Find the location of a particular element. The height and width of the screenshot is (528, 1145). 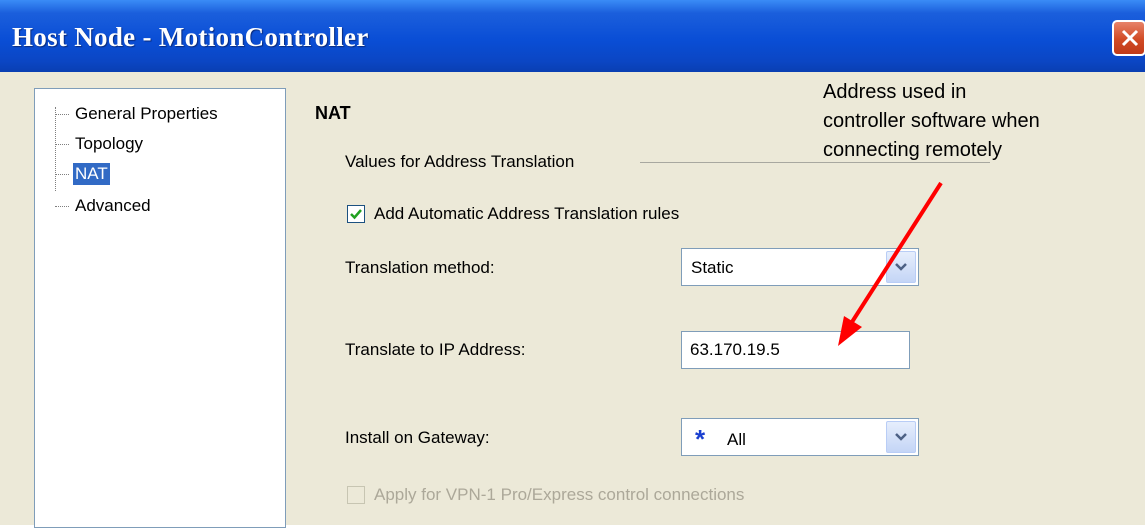

tree-item-label: Topology is located at coordinates (109, 143).